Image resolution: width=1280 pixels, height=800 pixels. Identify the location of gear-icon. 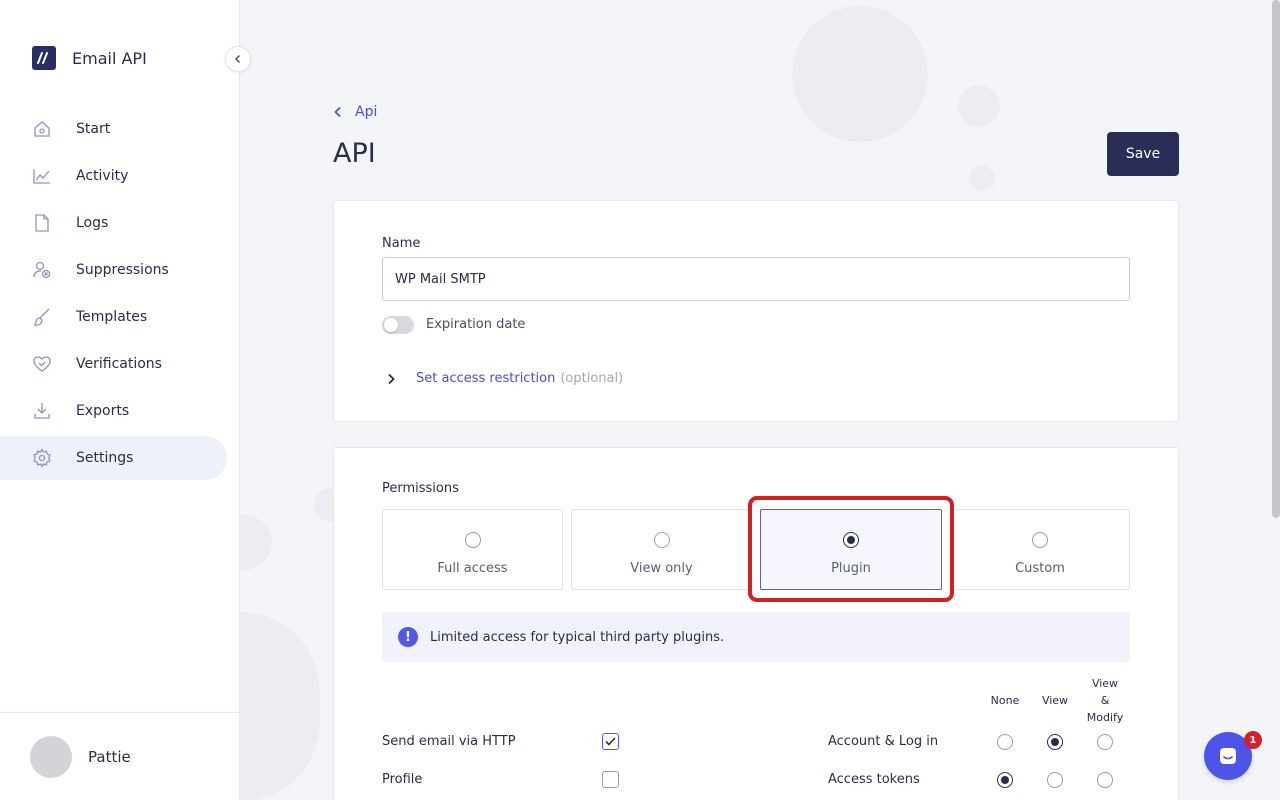
(42, 458).